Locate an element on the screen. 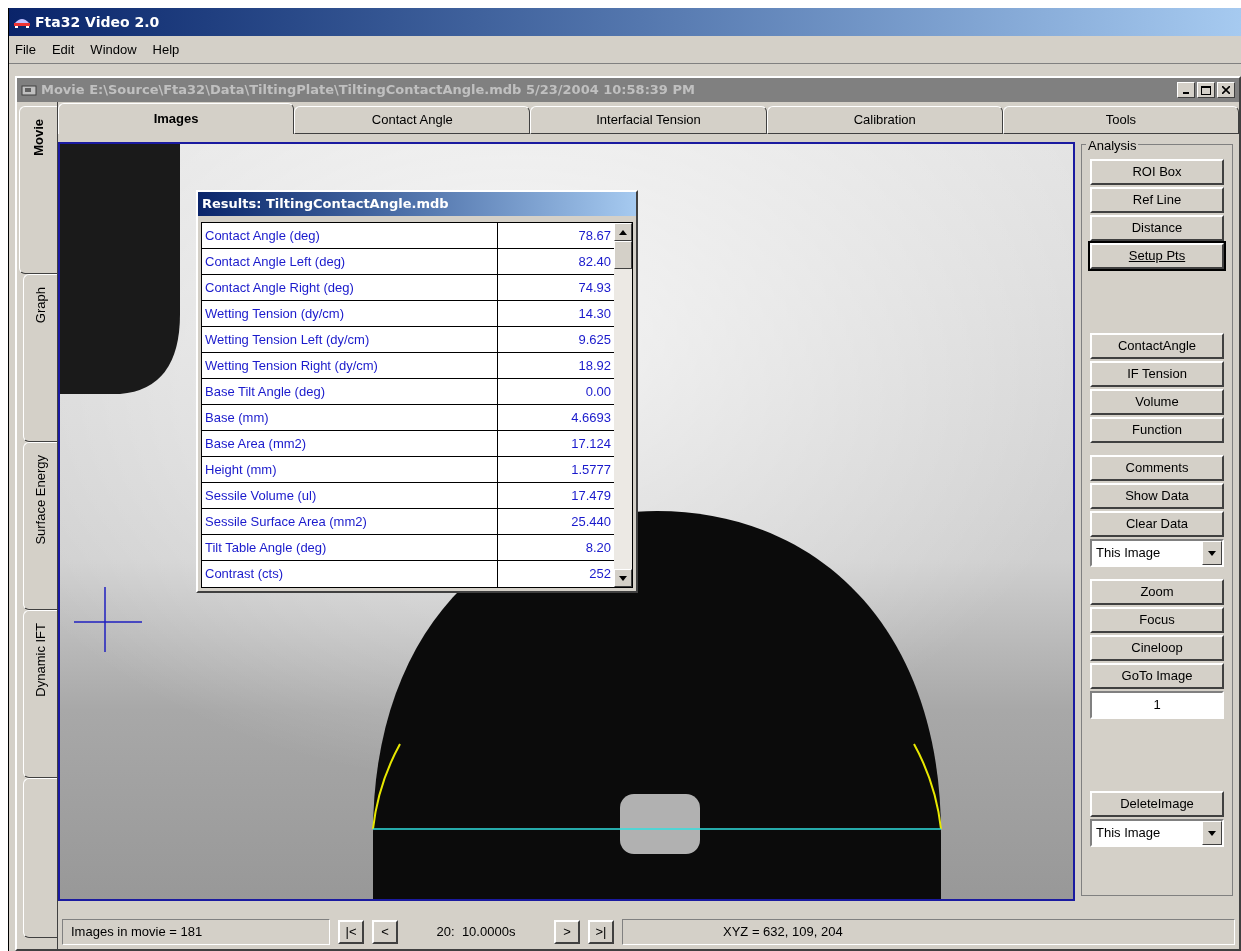  result-label: Sessile Volume (ul) is located at coordinates (350, 495).